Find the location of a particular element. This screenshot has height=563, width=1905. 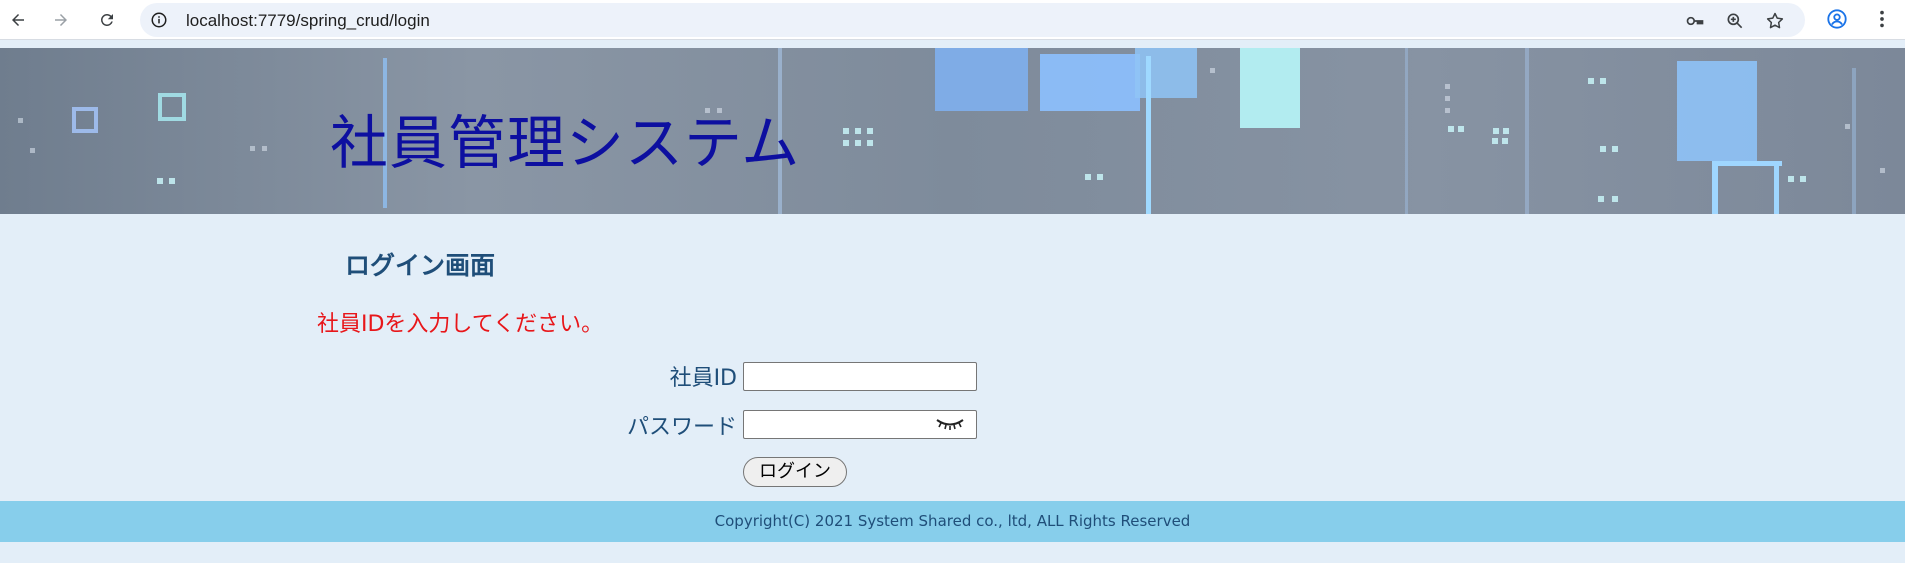

forward-button is located at coordinates (61, 20).